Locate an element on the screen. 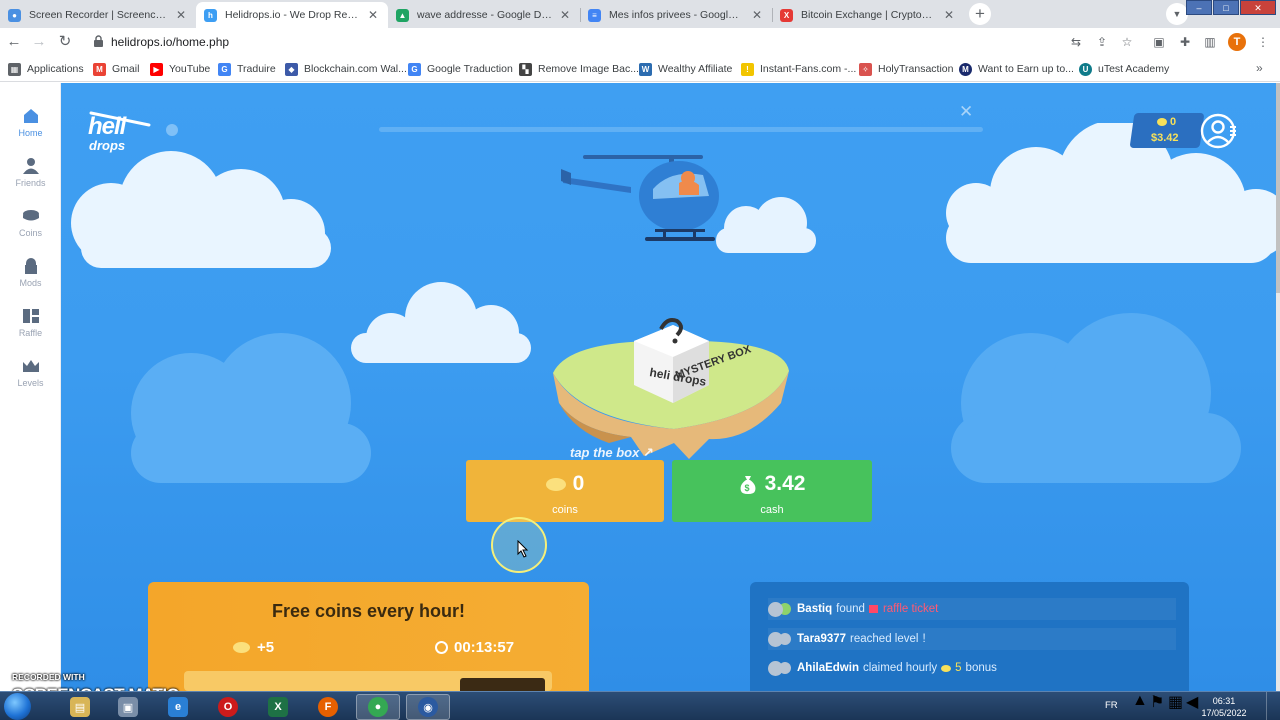  sidebar-item-mods: Mods is located at coordinates (30, 272).